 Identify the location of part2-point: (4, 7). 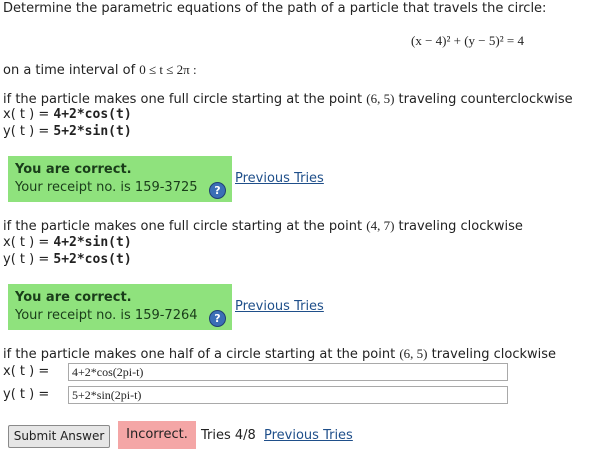
(380, 225).